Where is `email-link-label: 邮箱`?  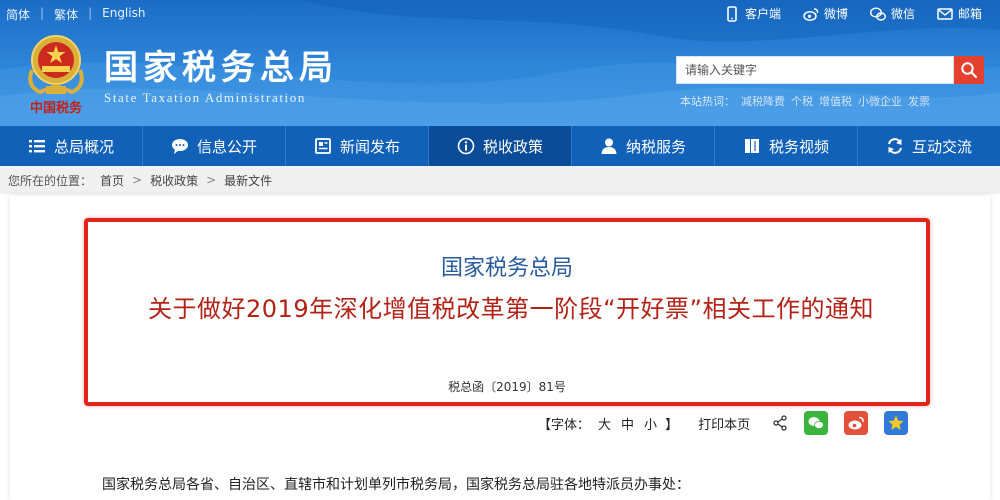
email-link-label: 邮箱 is located at coordinates (969, 14).